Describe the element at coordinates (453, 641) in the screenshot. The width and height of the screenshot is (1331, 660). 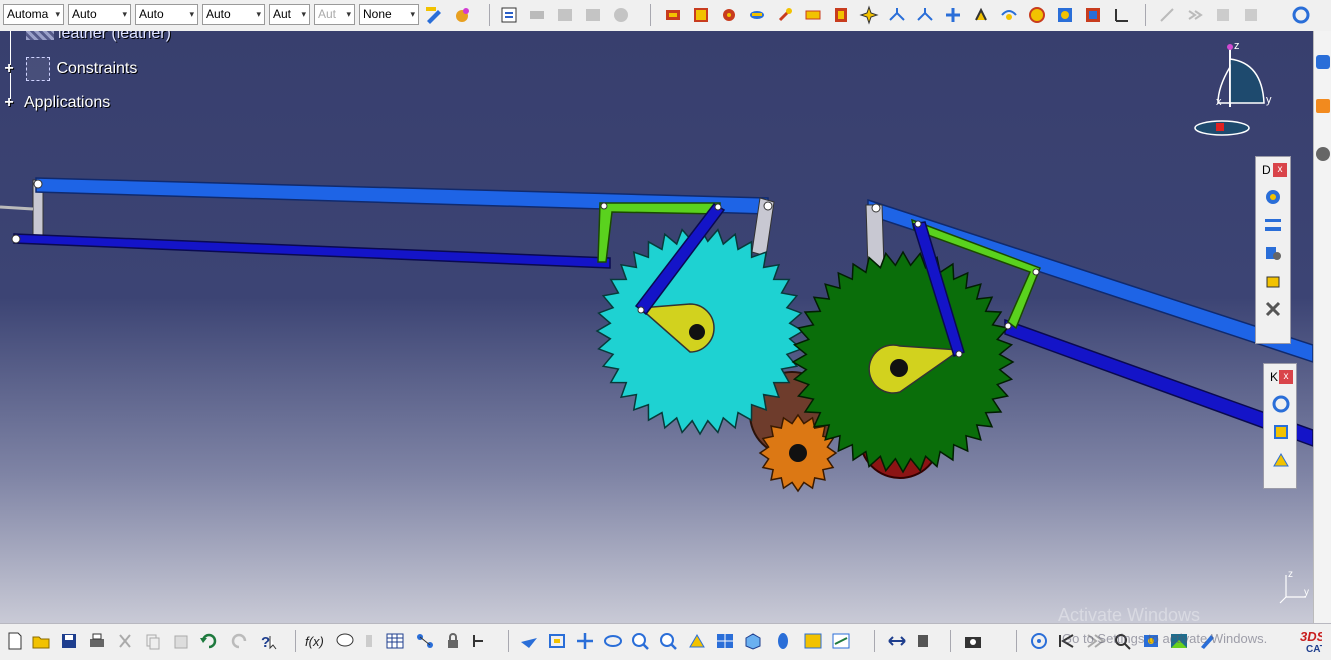
I see `lock-icon` at that location.